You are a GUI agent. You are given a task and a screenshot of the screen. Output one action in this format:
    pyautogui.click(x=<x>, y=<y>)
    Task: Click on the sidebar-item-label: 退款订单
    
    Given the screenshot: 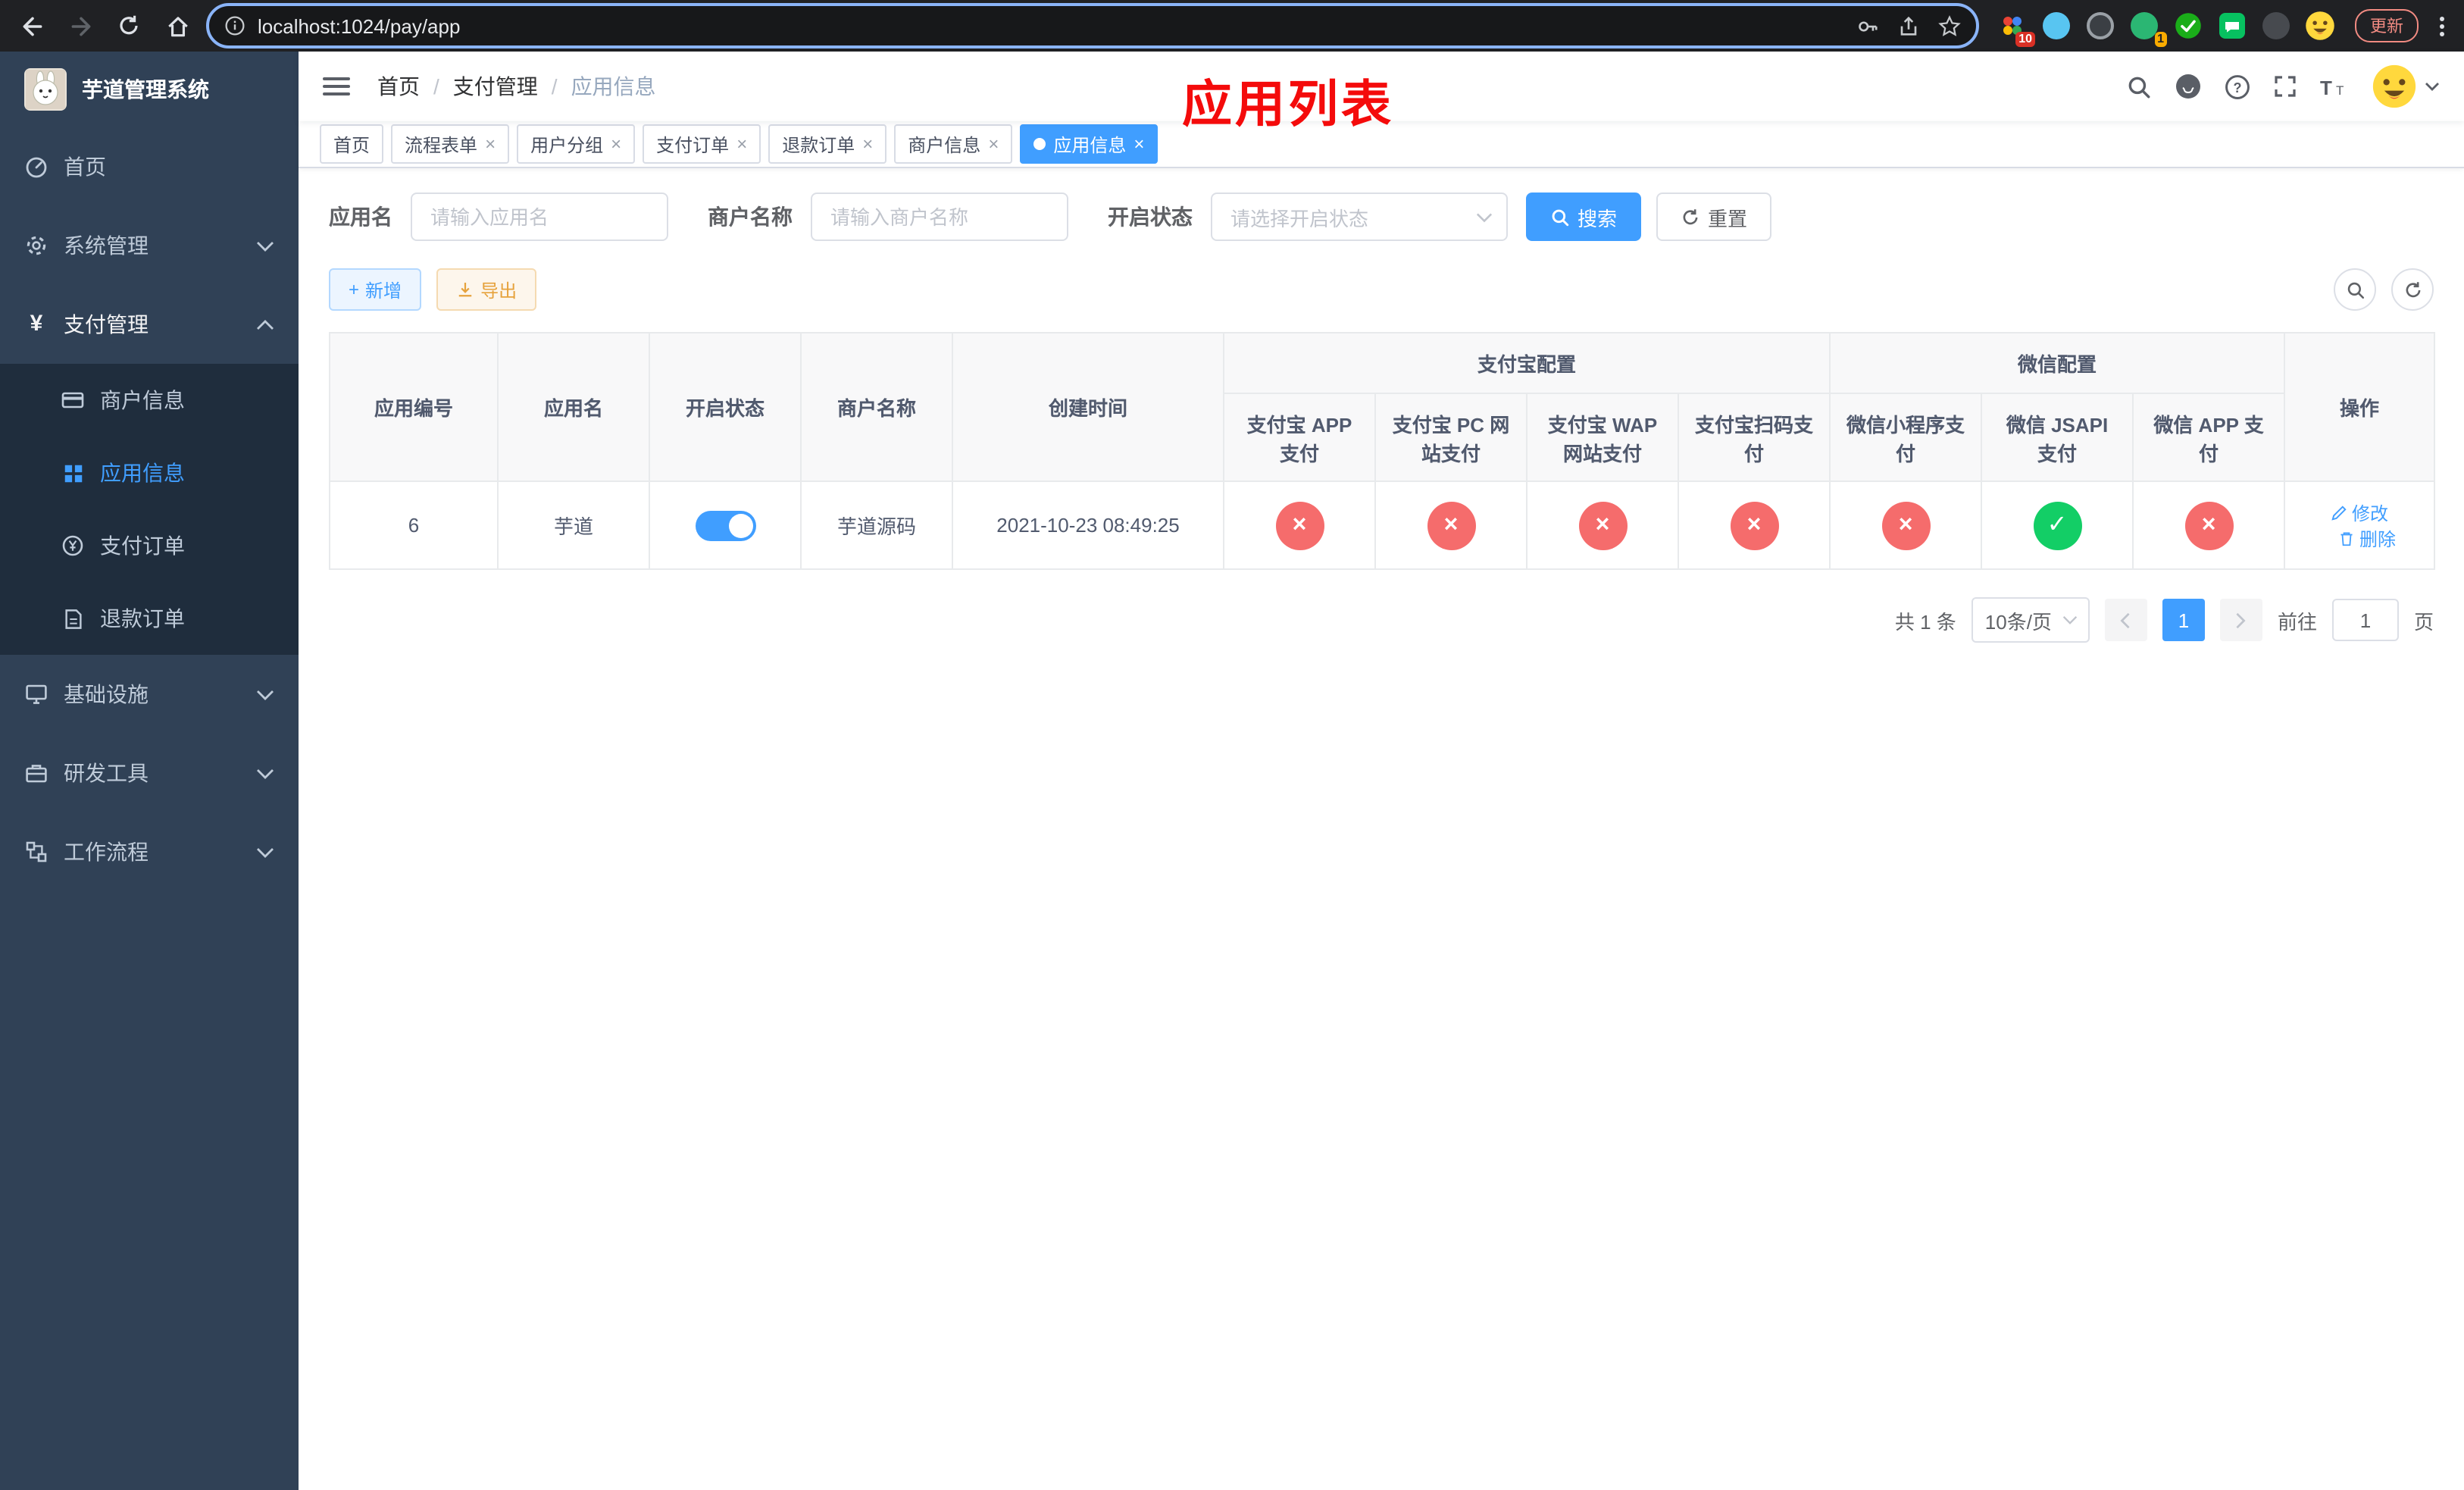 What is the action you would take?
    pyautogui.click(x=142, y=618)
    